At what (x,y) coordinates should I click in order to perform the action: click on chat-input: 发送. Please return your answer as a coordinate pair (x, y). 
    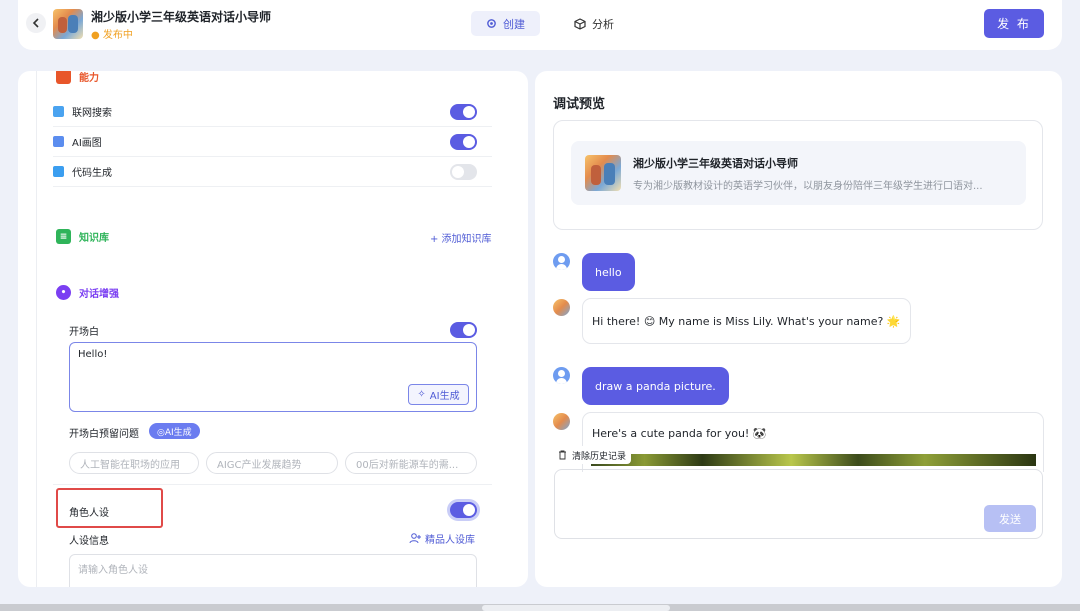
    Looking at the image, I should click on (798, 504).